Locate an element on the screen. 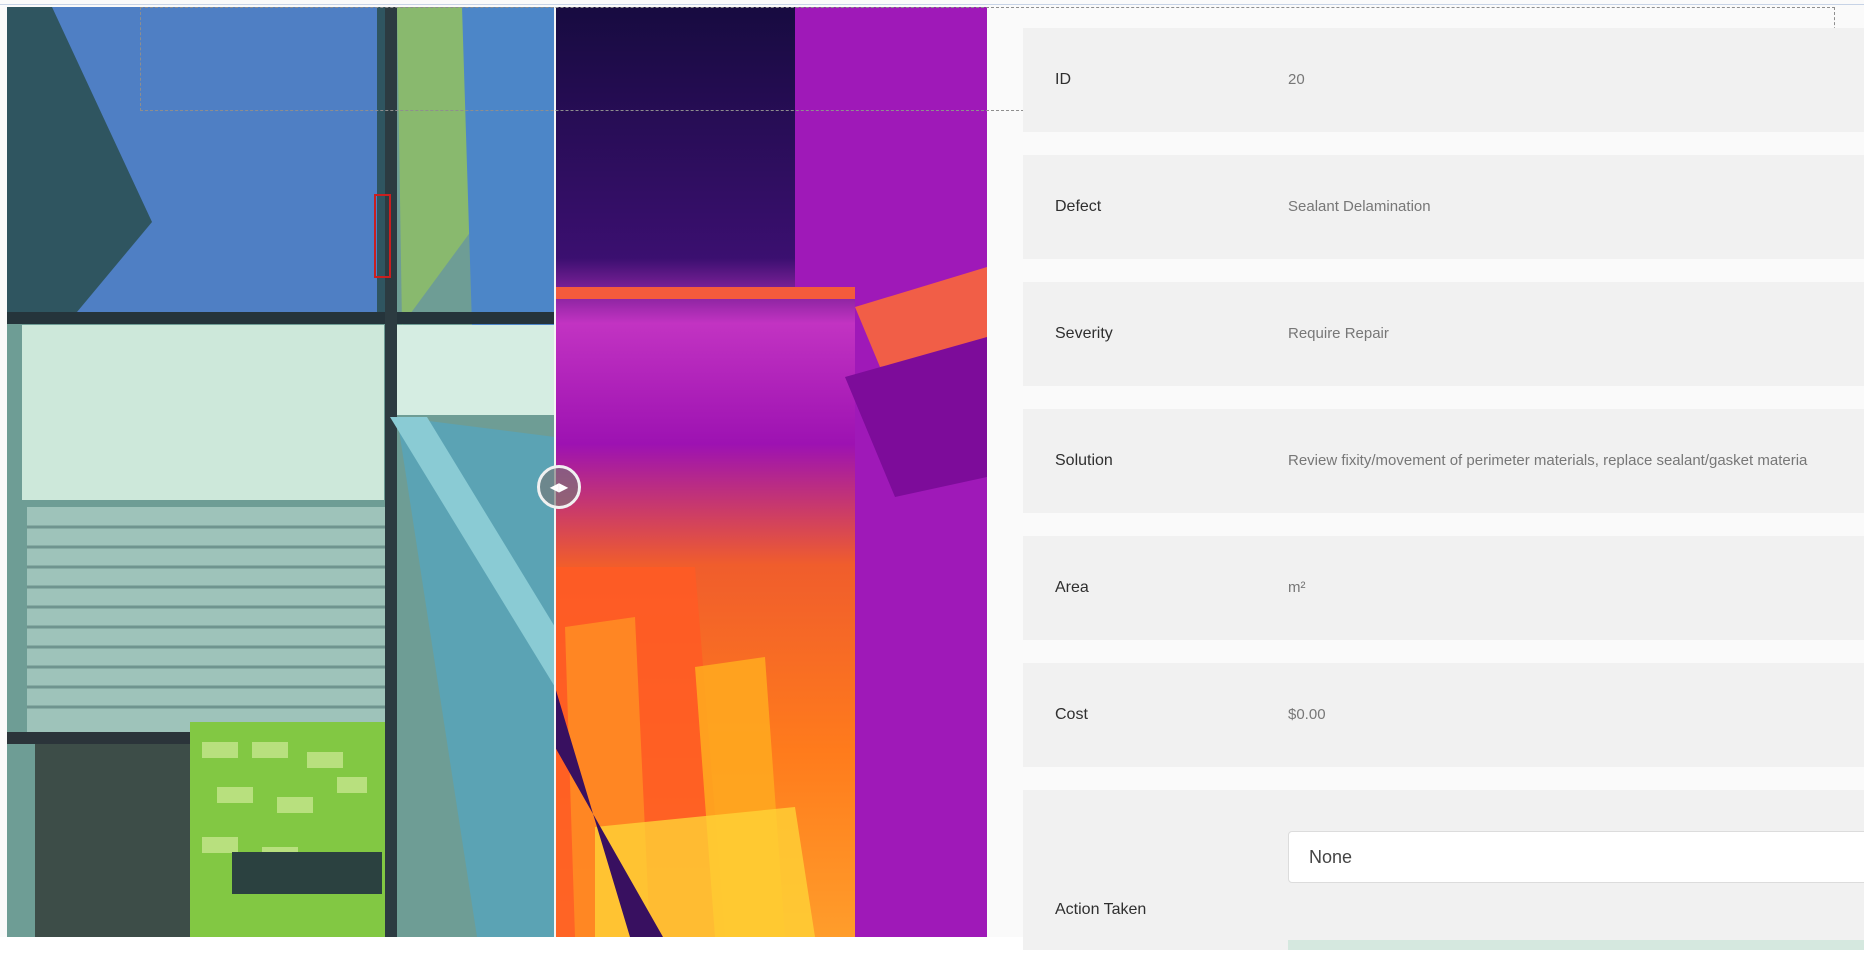  detail-row-area: Area m² is located at coordinates (1443, 588).